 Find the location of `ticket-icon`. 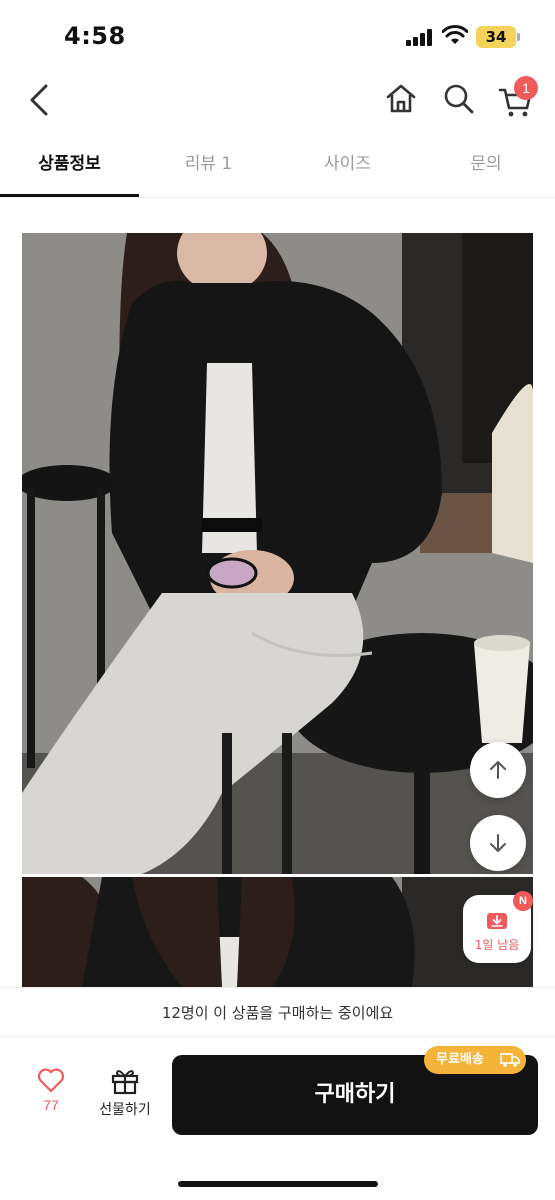

ticket-icon is located at coordinates (497, 921).